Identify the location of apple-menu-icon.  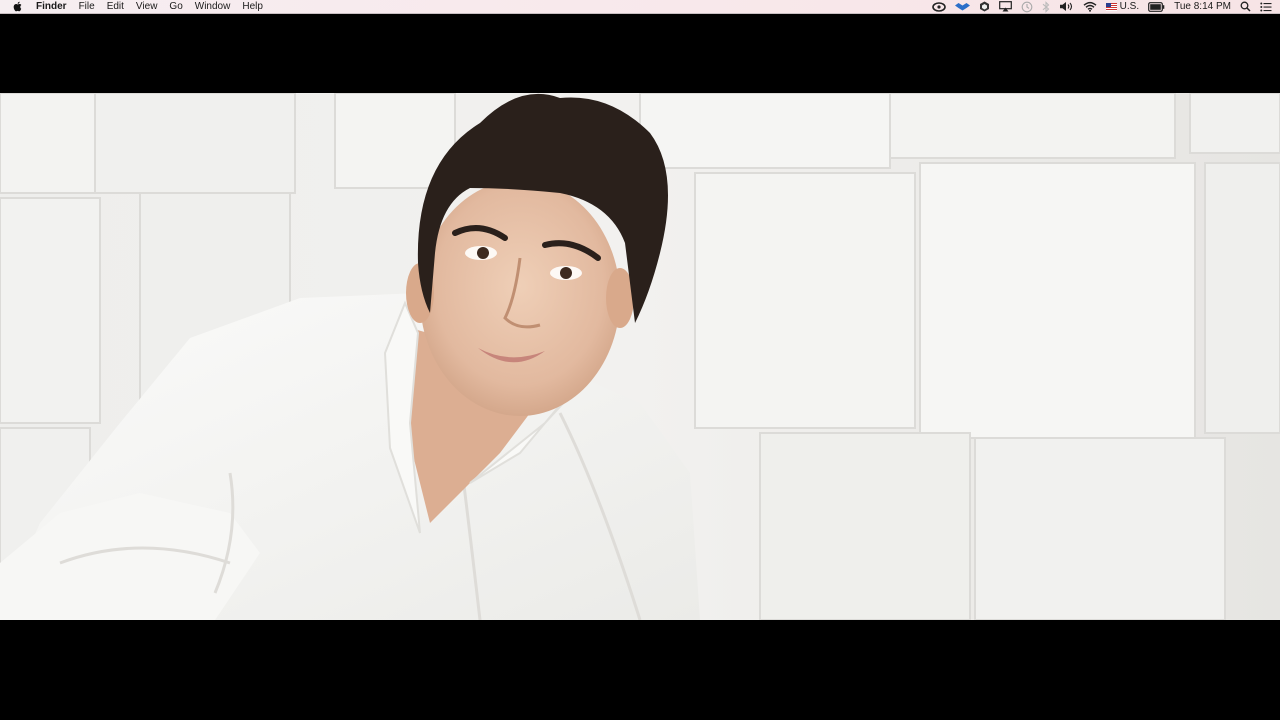
(18, 7).